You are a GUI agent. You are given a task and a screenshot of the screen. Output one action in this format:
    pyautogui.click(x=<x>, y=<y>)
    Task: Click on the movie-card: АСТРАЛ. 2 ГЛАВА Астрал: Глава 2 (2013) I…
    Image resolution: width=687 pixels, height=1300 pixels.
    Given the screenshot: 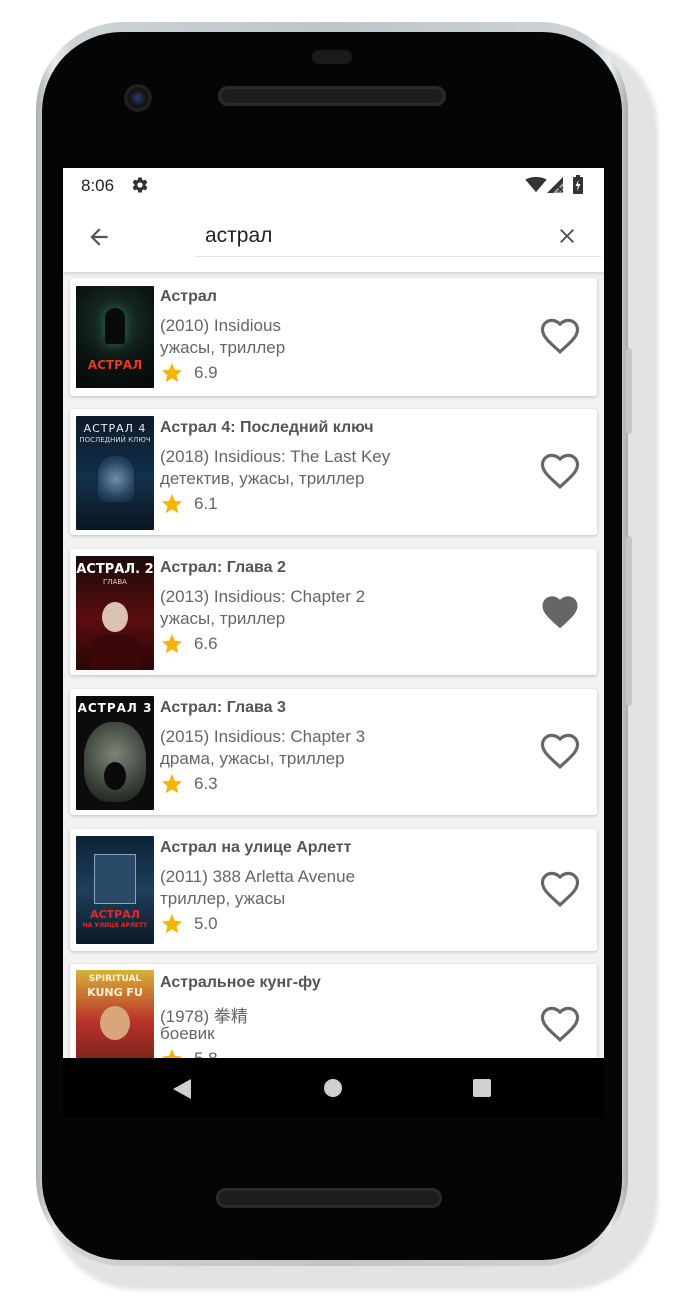 What is the action you would take?
    pyautogui.click(x=333, y=612)
    